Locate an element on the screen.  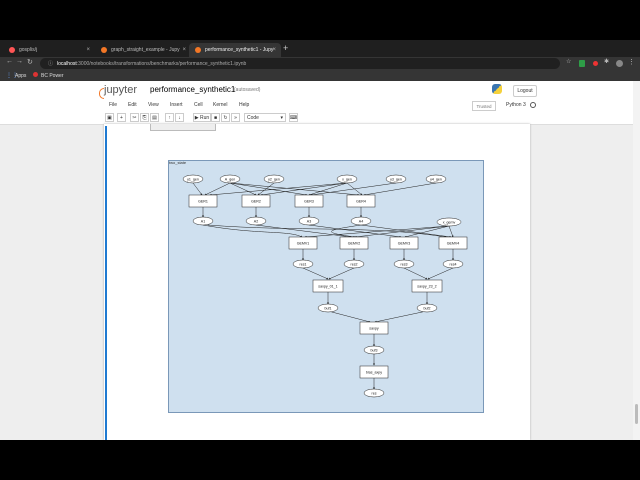
graph-node-label: saxpy_01_1 is located at coordinates (327, 287).